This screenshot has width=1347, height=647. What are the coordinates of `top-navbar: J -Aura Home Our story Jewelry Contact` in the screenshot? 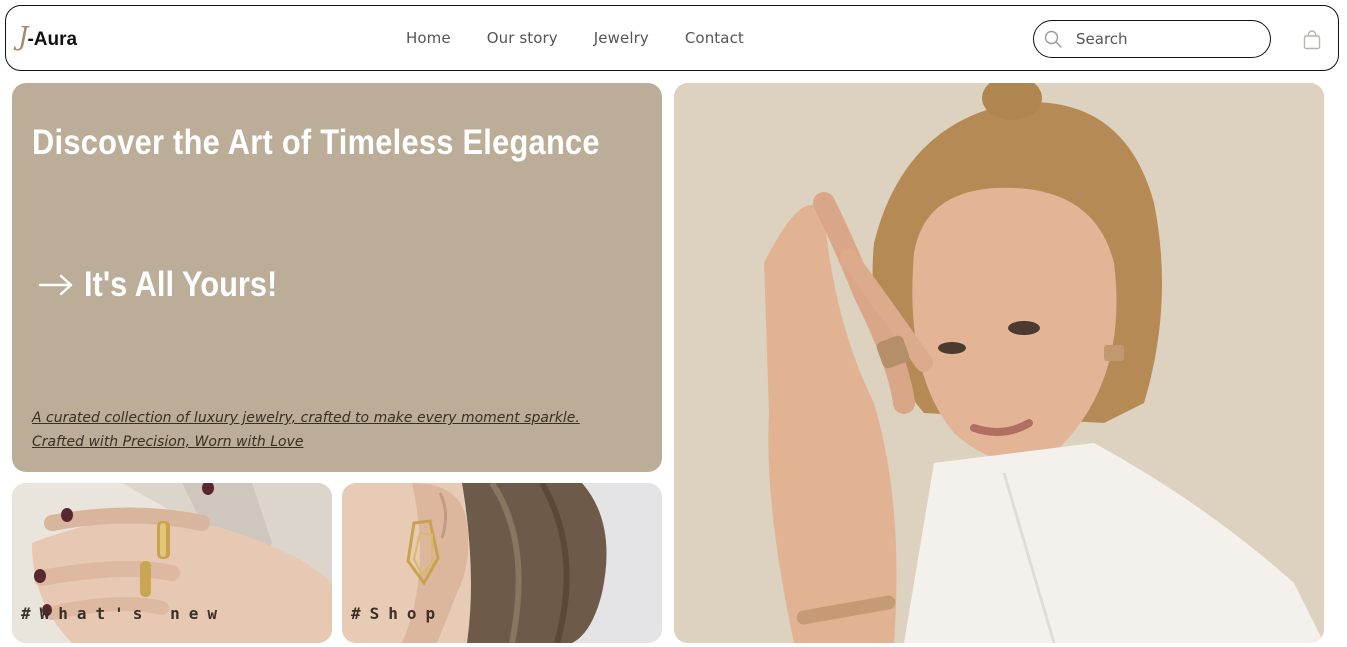 It's located at (672, 38).